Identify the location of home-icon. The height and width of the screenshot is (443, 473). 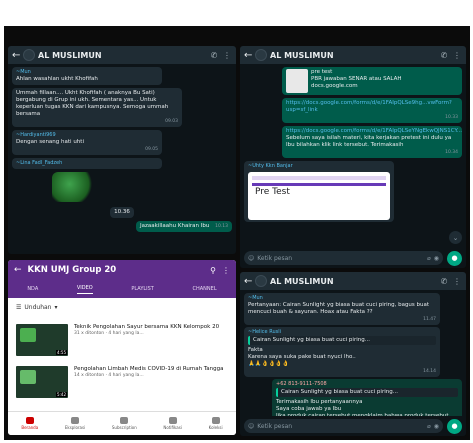
(29, 420).